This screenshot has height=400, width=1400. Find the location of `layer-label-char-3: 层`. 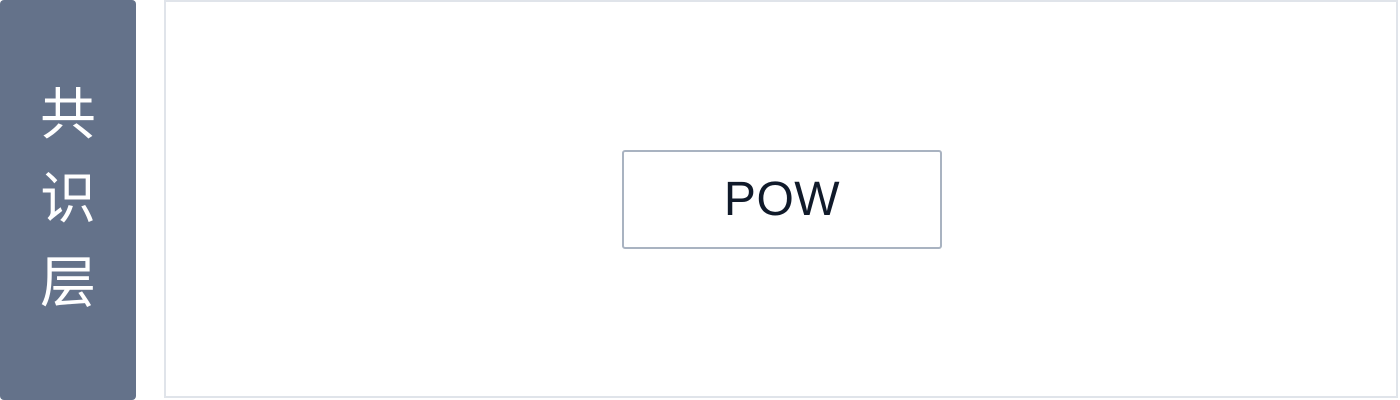

layer-label-char-3: 层 is located at coordinates (68, 283).